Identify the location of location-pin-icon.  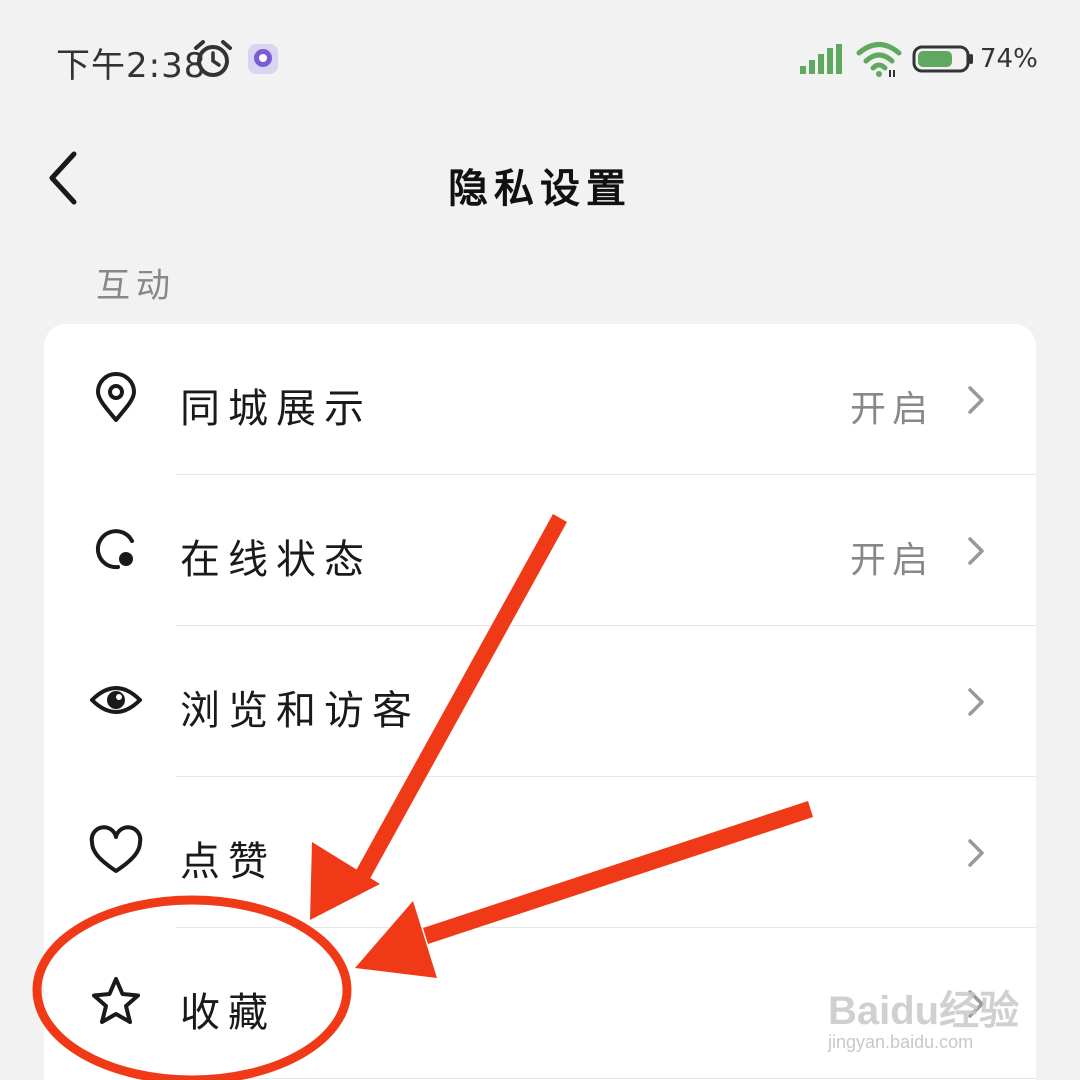
(116, 397).